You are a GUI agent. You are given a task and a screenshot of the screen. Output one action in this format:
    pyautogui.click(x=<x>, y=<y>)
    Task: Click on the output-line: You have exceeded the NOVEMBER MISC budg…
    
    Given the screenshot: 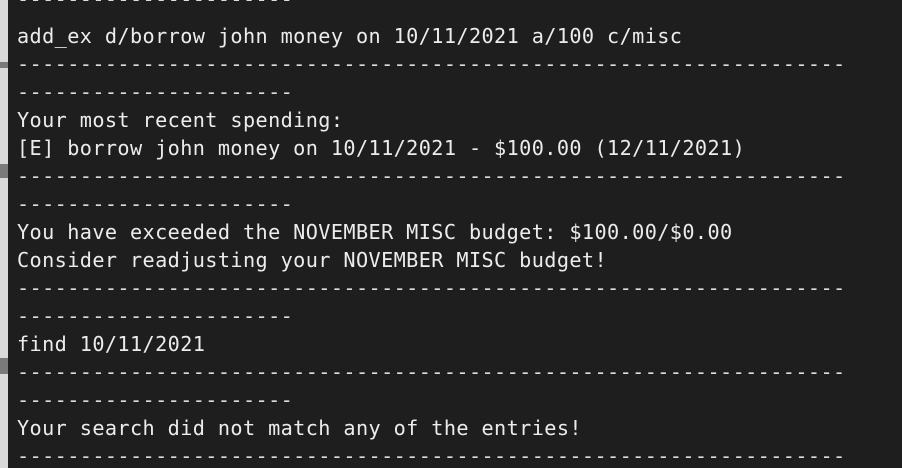 What is the action you would take?
    pyautogui.click(x=375, y=232)
    